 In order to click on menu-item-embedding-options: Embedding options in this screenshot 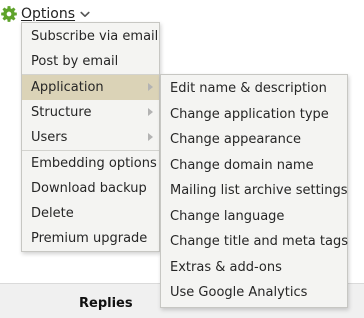, I will do `click(90, 163)`.